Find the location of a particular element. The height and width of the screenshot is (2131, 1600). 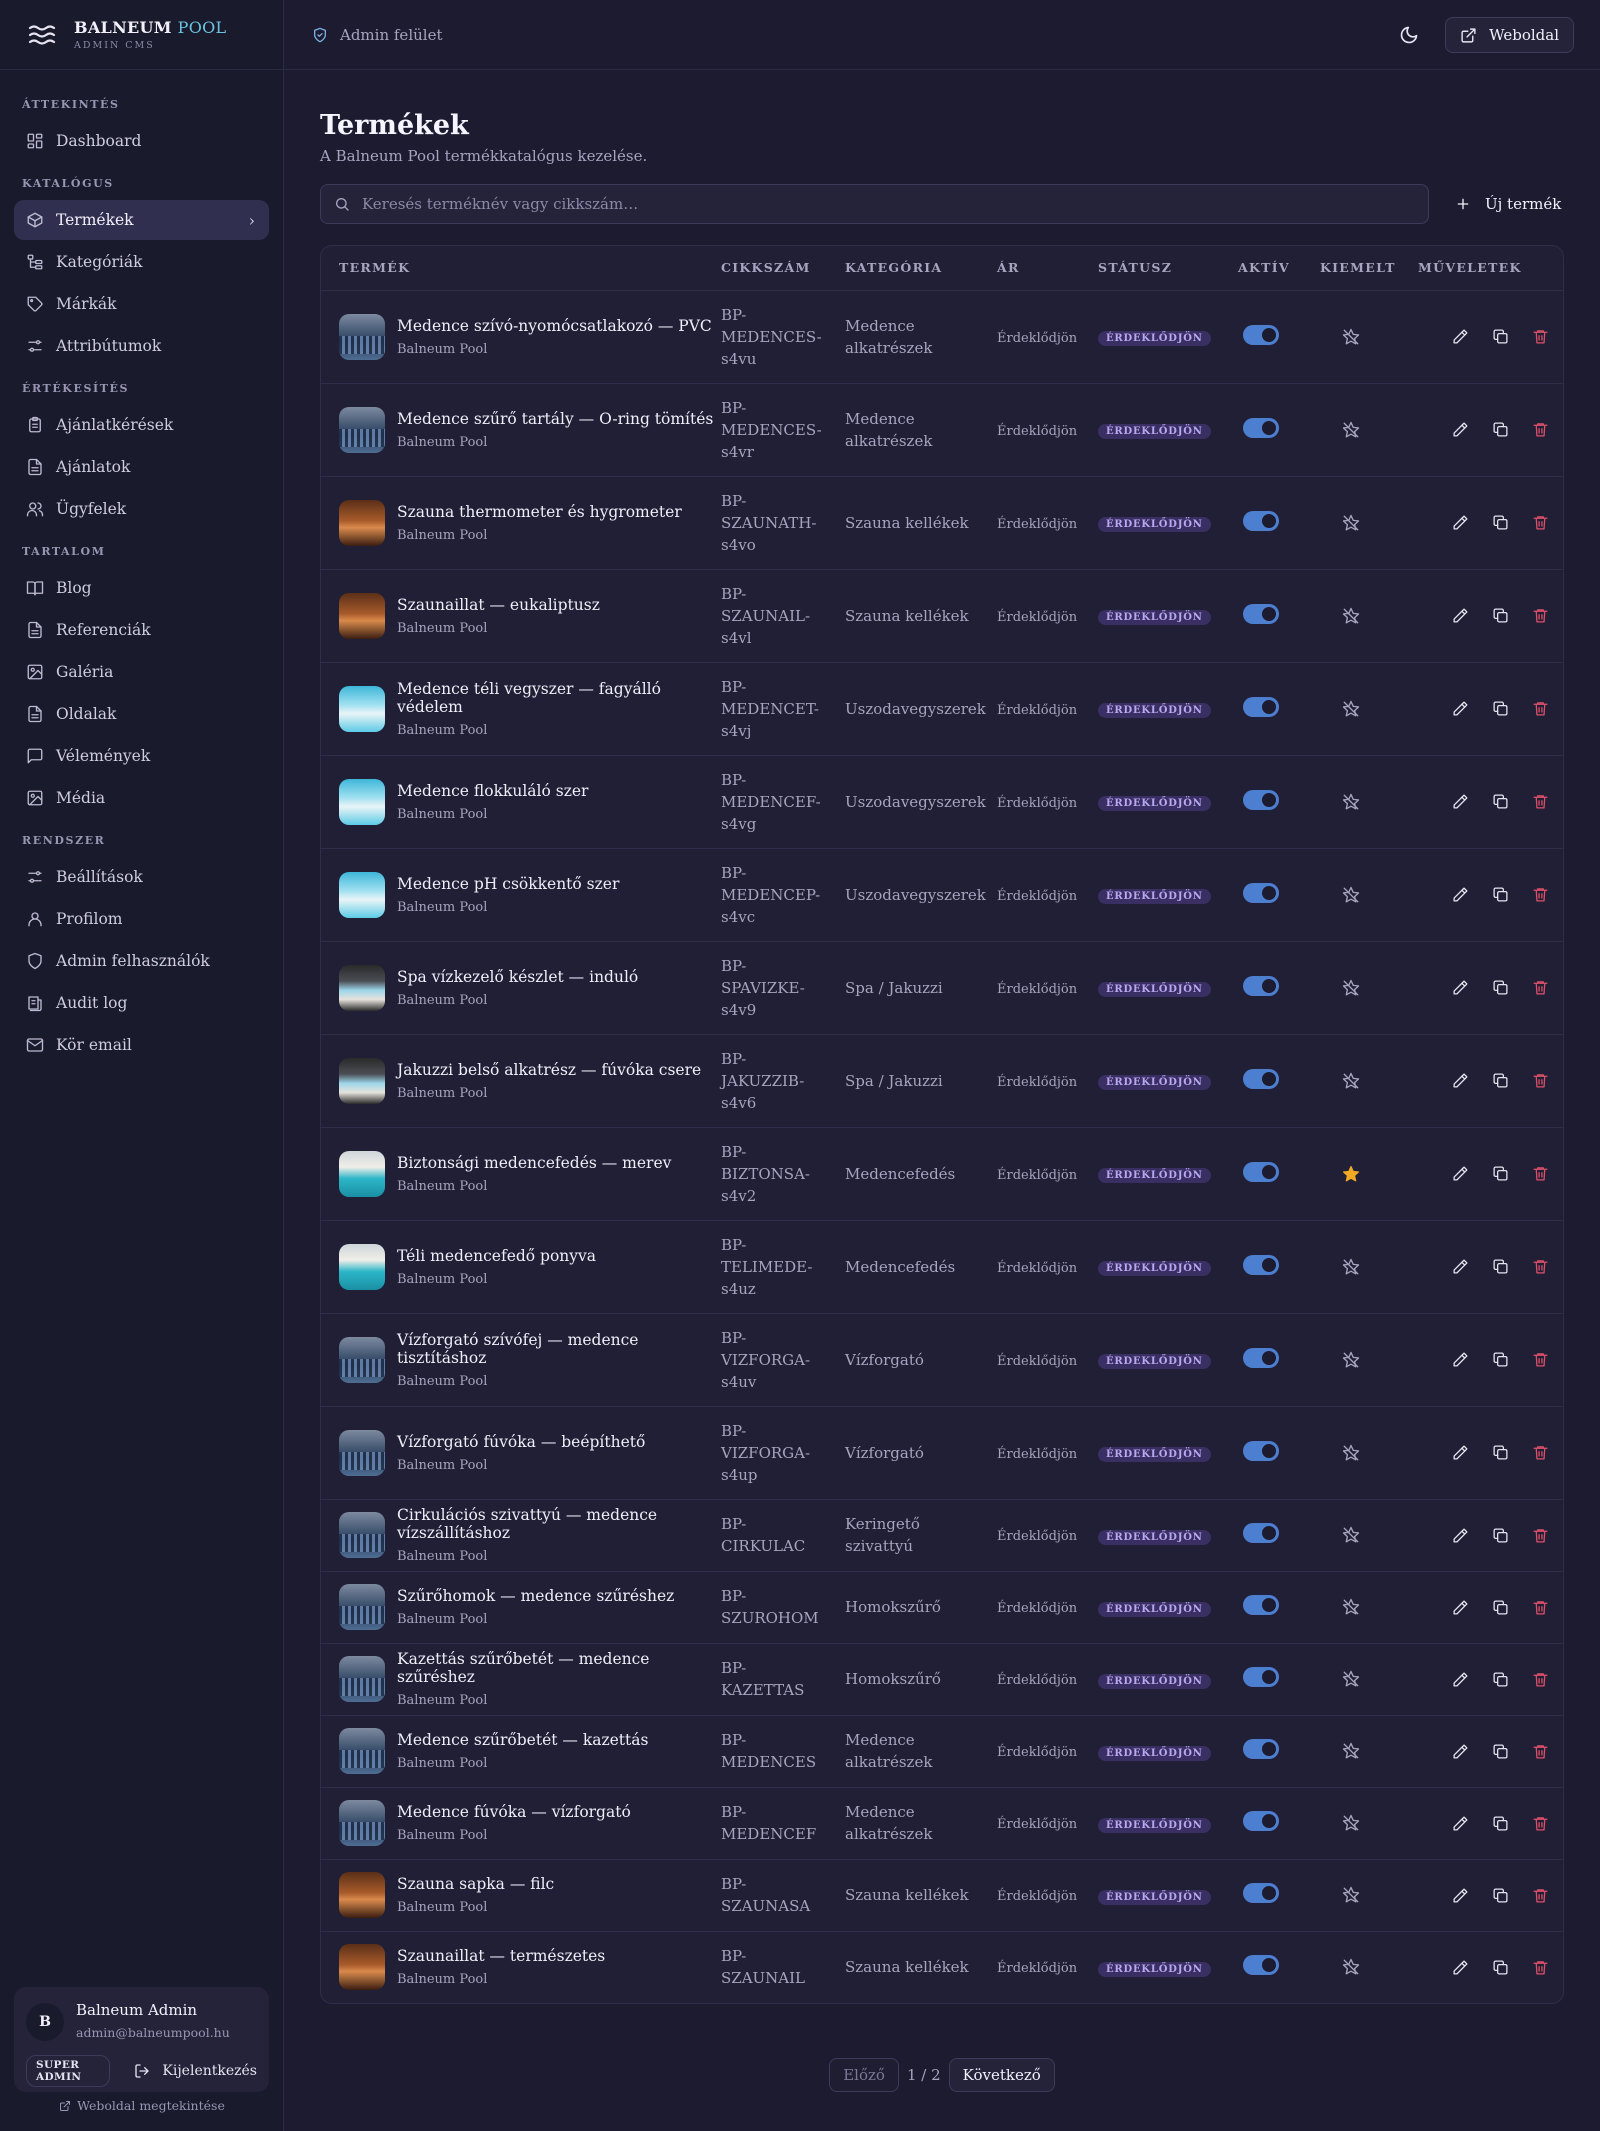

sidebar-item-admin-users: Admin felhasználók is located at coordinates (141, 961).